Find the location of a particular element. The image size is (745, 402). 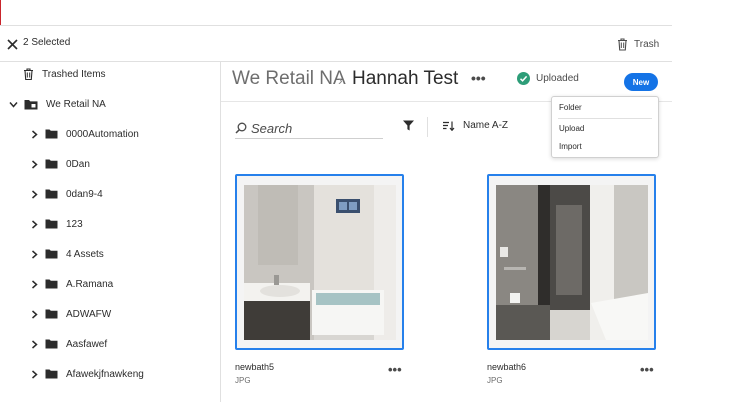

tree-item-folder: 123 is located at coordinates (56, 224).